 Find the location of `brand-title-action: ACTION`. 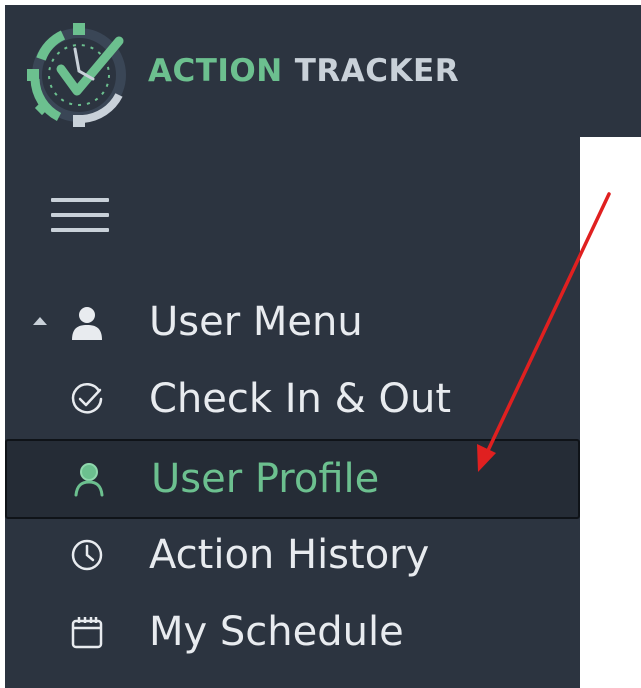

brand-title-action: ACTION is located at coordinates (215, 71).